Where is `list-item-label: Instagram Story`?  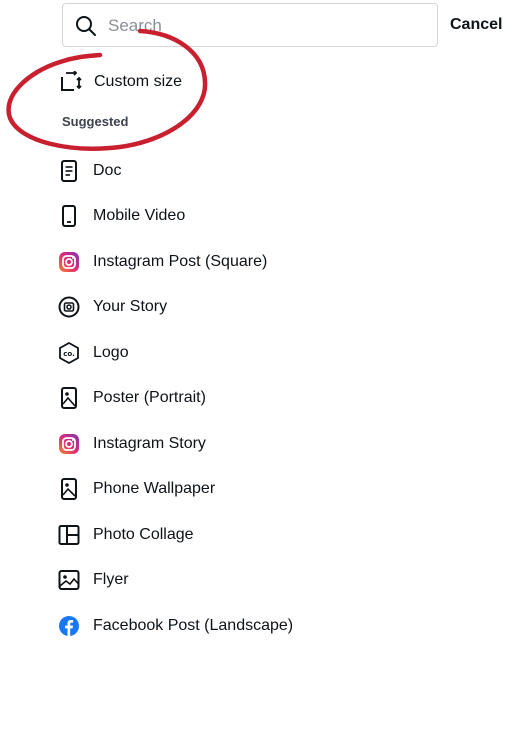 list-item-label: Instagram Story is located at coordinates (149, 443).